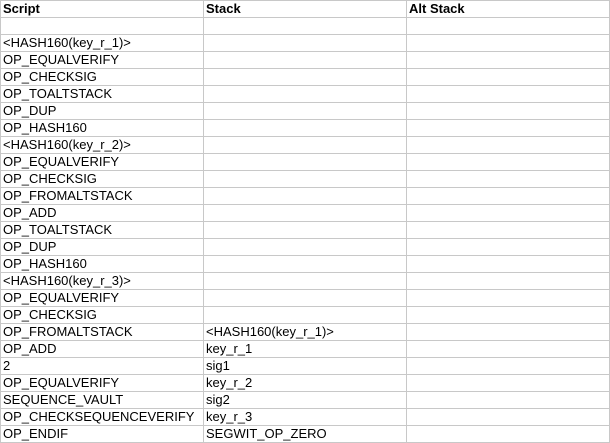 The image size is (610, 443). I want to click on stack-cell: key_r_2, so click(305, 383).